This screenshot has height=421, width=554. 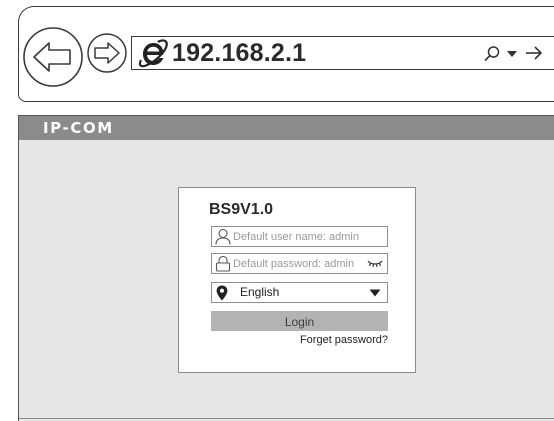 What do you see at coordinates (223, 263) in the screenshot?
I see `lock-icon` at bounding box center [223, 263].